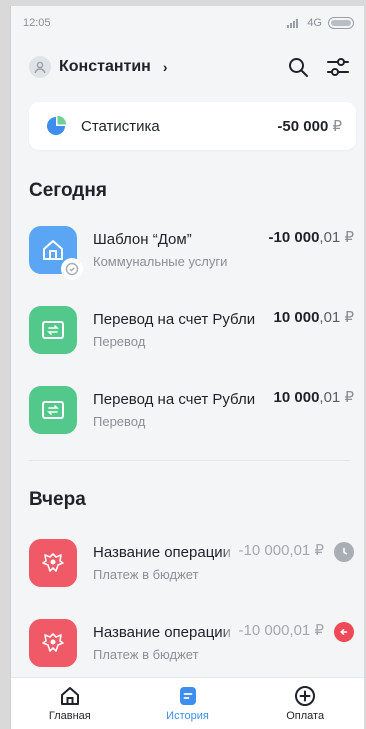  What do you see at coordinates (120, 126) in the screenshot?
I see `statistics-label: Статистика` at bounding box center [120, 126].